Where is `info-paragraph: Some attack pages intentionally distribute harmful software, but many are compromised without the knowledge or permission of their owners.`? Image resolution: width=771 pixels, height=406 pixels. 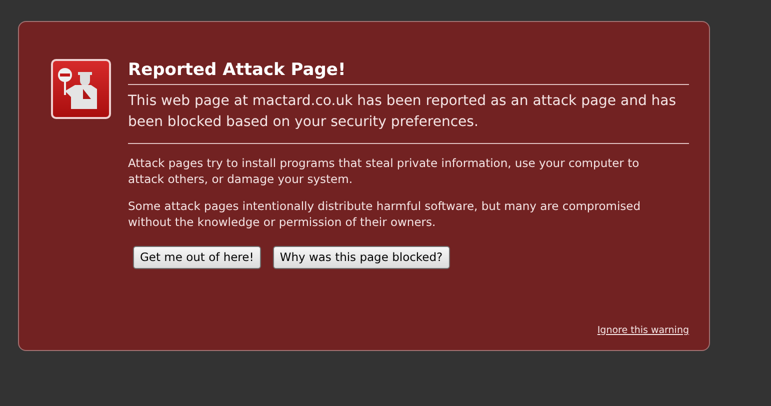
info-paragraph: Some attack pages intentionally distribute harmful software, but many are compromised without the knowledge or permission of their owners. is located at coordinates (385, 214).